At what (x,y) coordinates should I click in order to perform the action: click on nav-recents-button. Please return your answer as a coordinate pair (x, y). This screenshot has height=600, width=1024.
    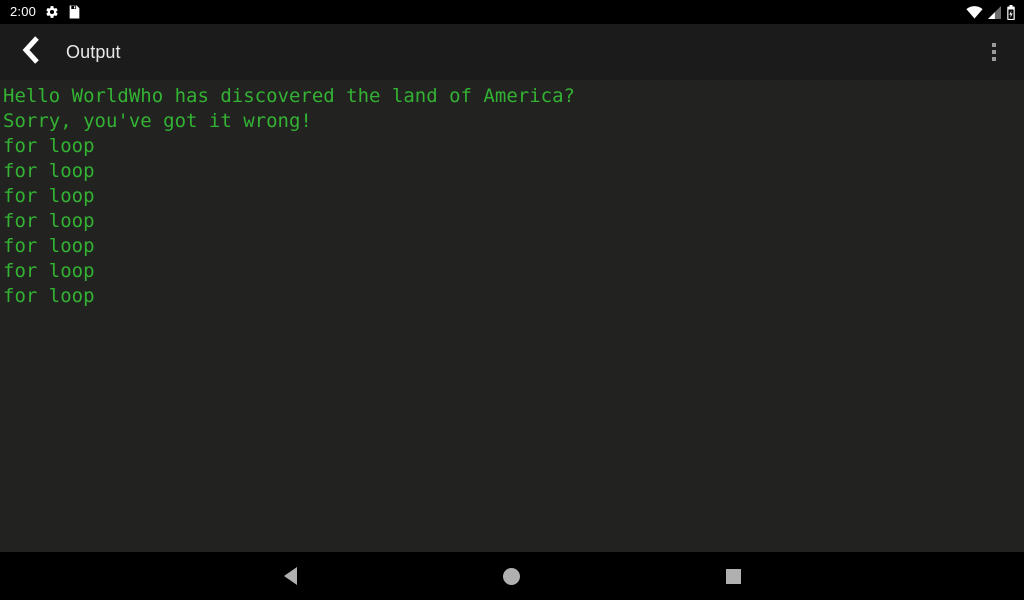
    Looking at the image, I should click on (733, 576).